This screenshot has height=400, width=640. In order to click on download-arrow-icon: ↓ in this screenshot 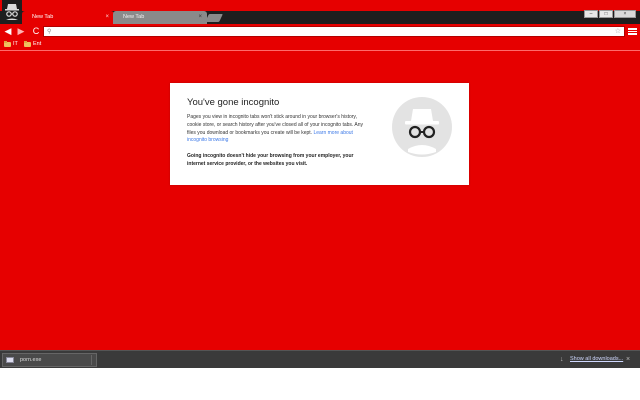, I will do `click(562, 359)`.